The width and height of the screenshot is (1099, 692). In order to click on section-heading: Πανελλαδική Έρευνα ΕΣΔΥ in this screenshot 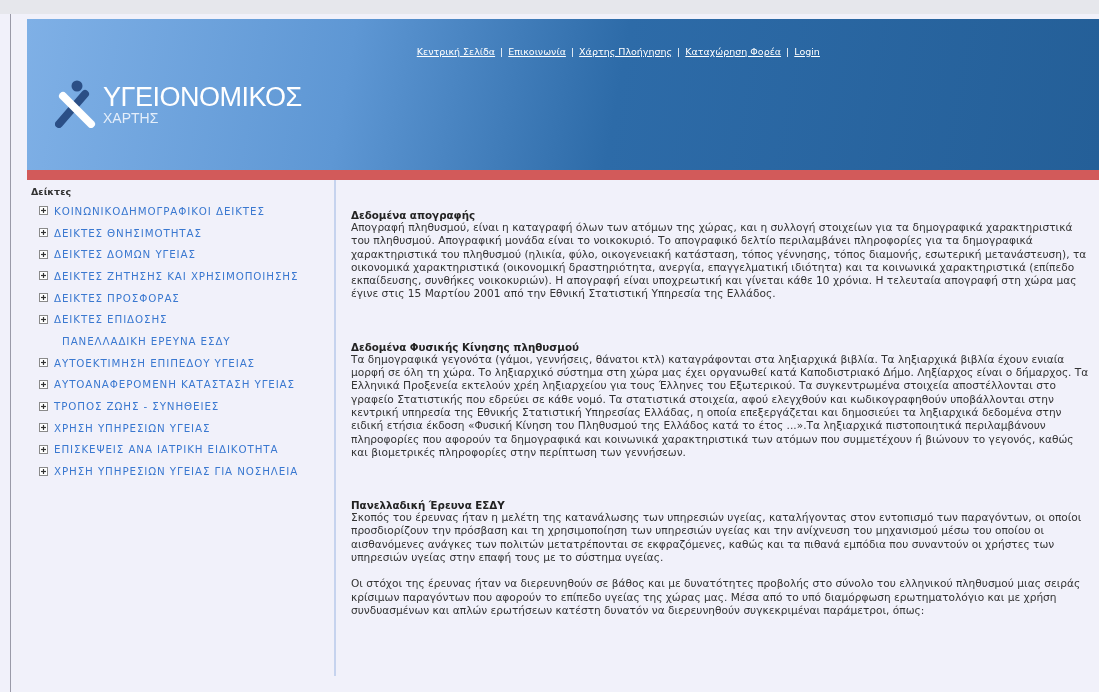, I will do `click(428, 505)`.